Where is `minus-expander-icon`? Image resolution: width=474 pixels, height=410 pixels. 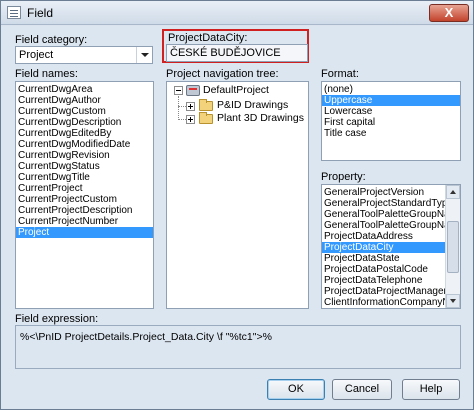
minus-expander-icon is located at coordinates (178, 90).